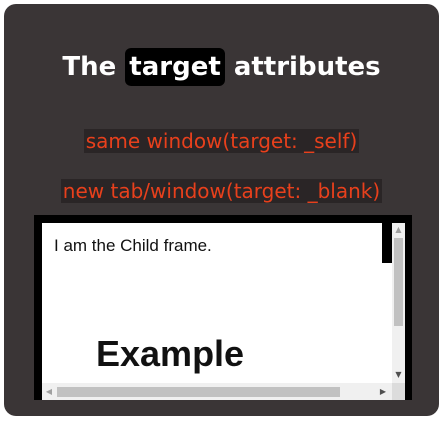  I want to click on title-highlight: target, so click(175, 67).